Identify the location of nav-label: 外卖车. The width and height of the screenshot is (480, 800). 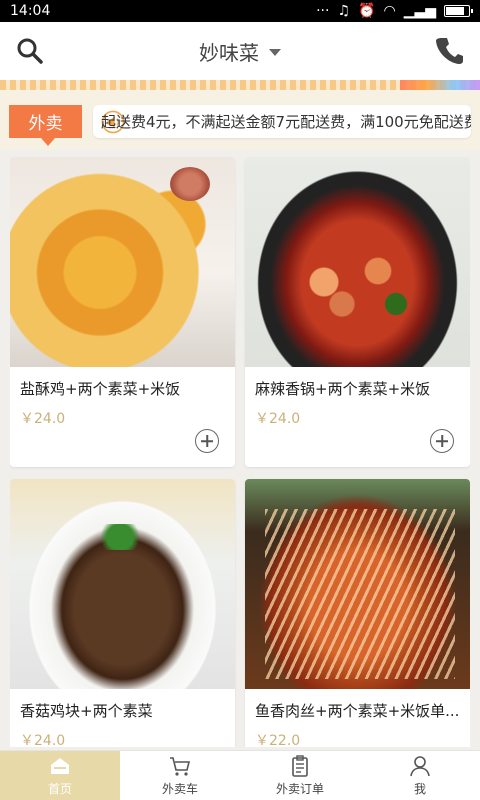
(179, 789).